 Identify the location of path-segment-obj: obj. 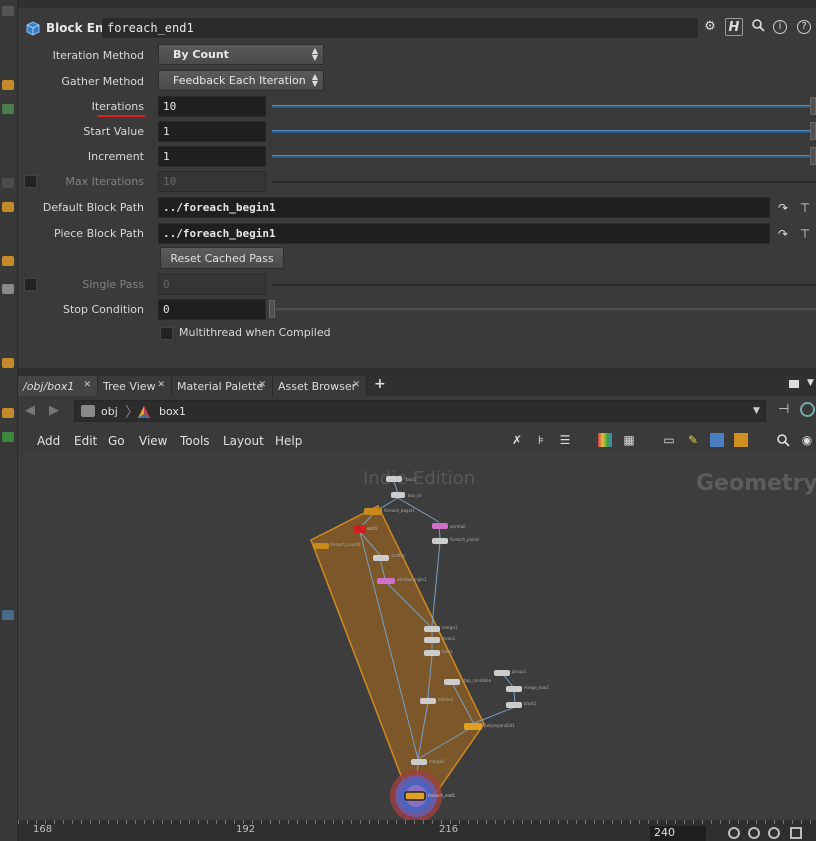
(109, 411).